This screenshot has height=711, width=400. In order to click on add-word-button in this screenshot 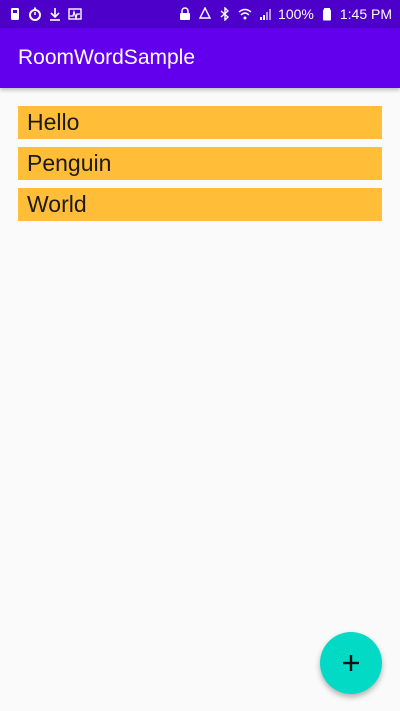, I will do `click(351, 663)`.